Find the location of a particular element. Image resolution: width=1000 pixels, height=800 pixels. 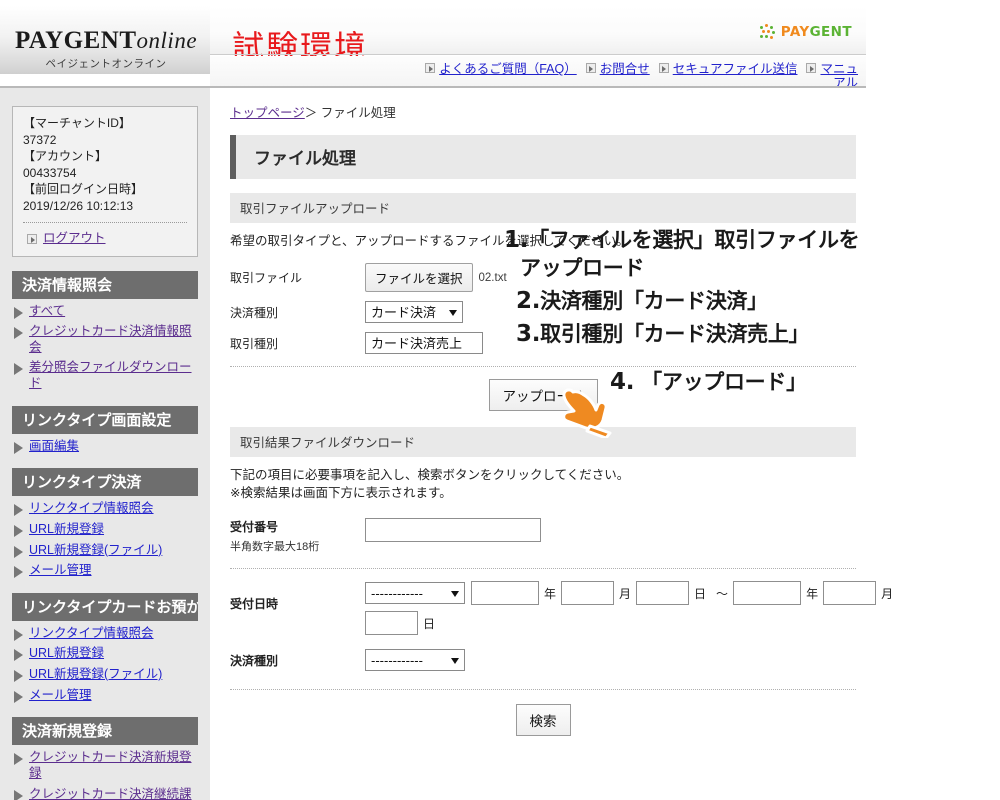

choose-file-button: ファイルを選択 is located at coordinates (419, 278).